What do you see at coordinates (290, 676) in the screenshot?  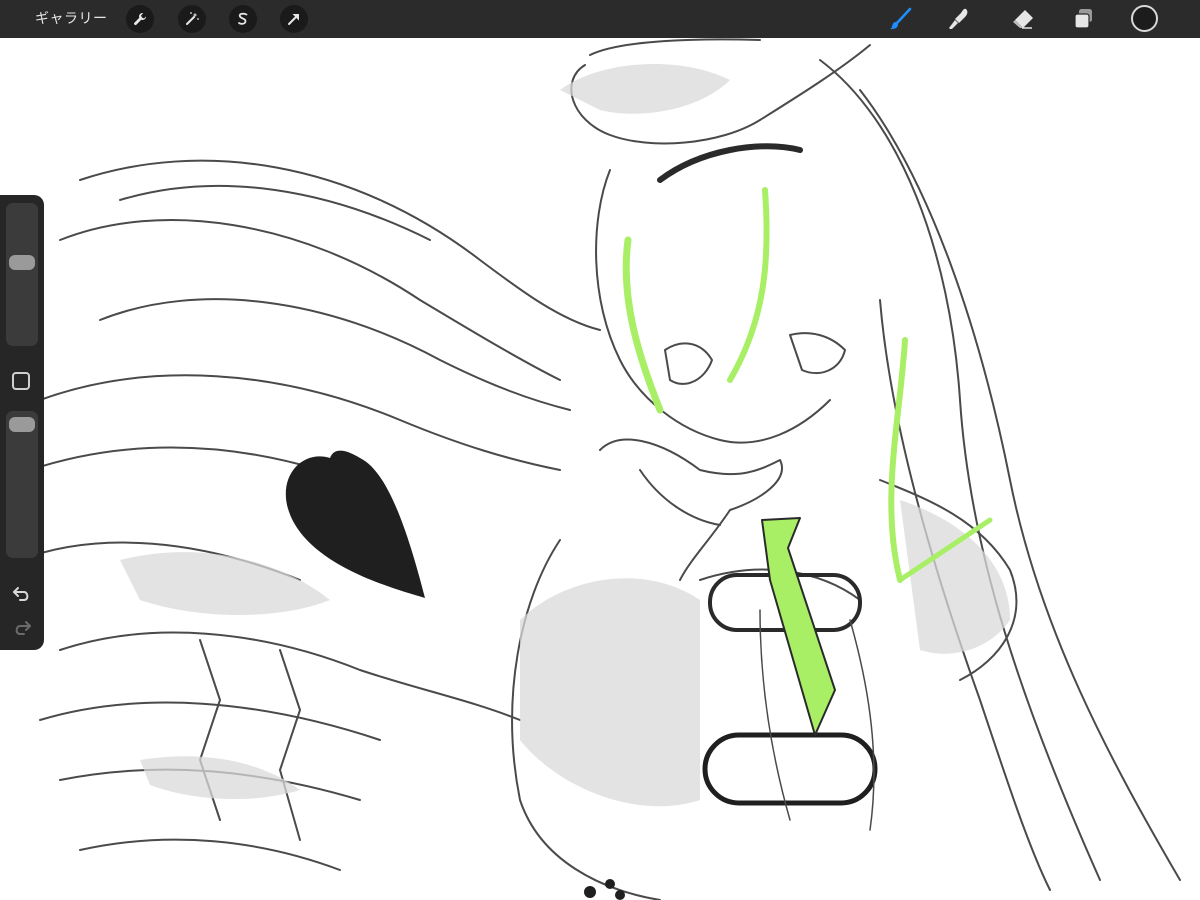 I see `skirt-ruffle` at bounding box center [290, 676].